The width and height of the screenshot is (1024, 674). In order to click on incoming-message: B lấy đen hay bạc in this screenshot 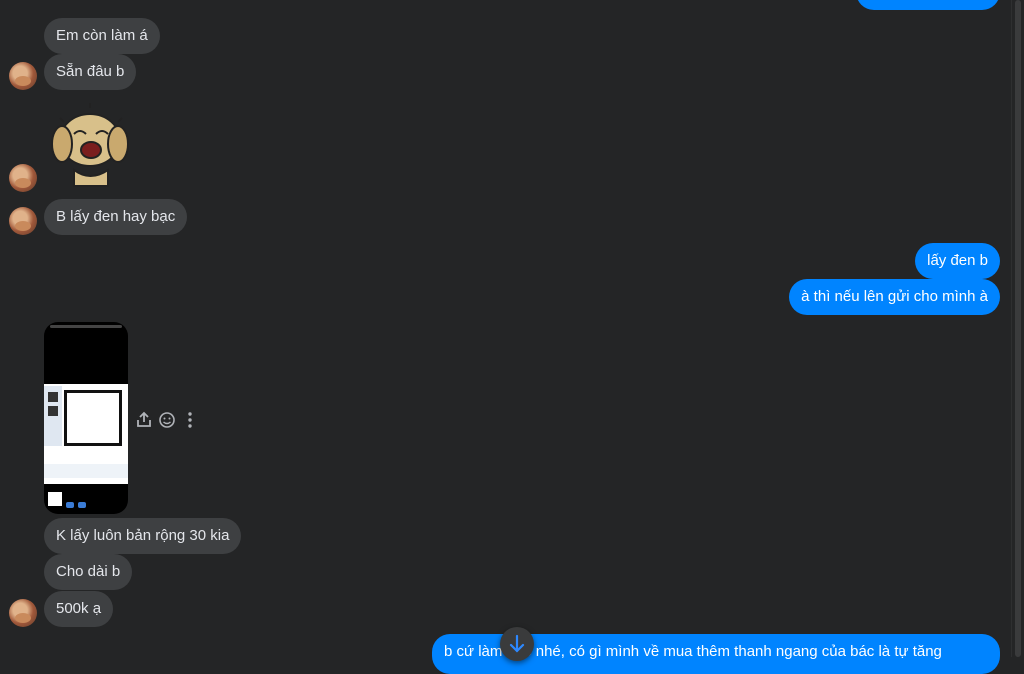, I will do `click(116, 217)`.